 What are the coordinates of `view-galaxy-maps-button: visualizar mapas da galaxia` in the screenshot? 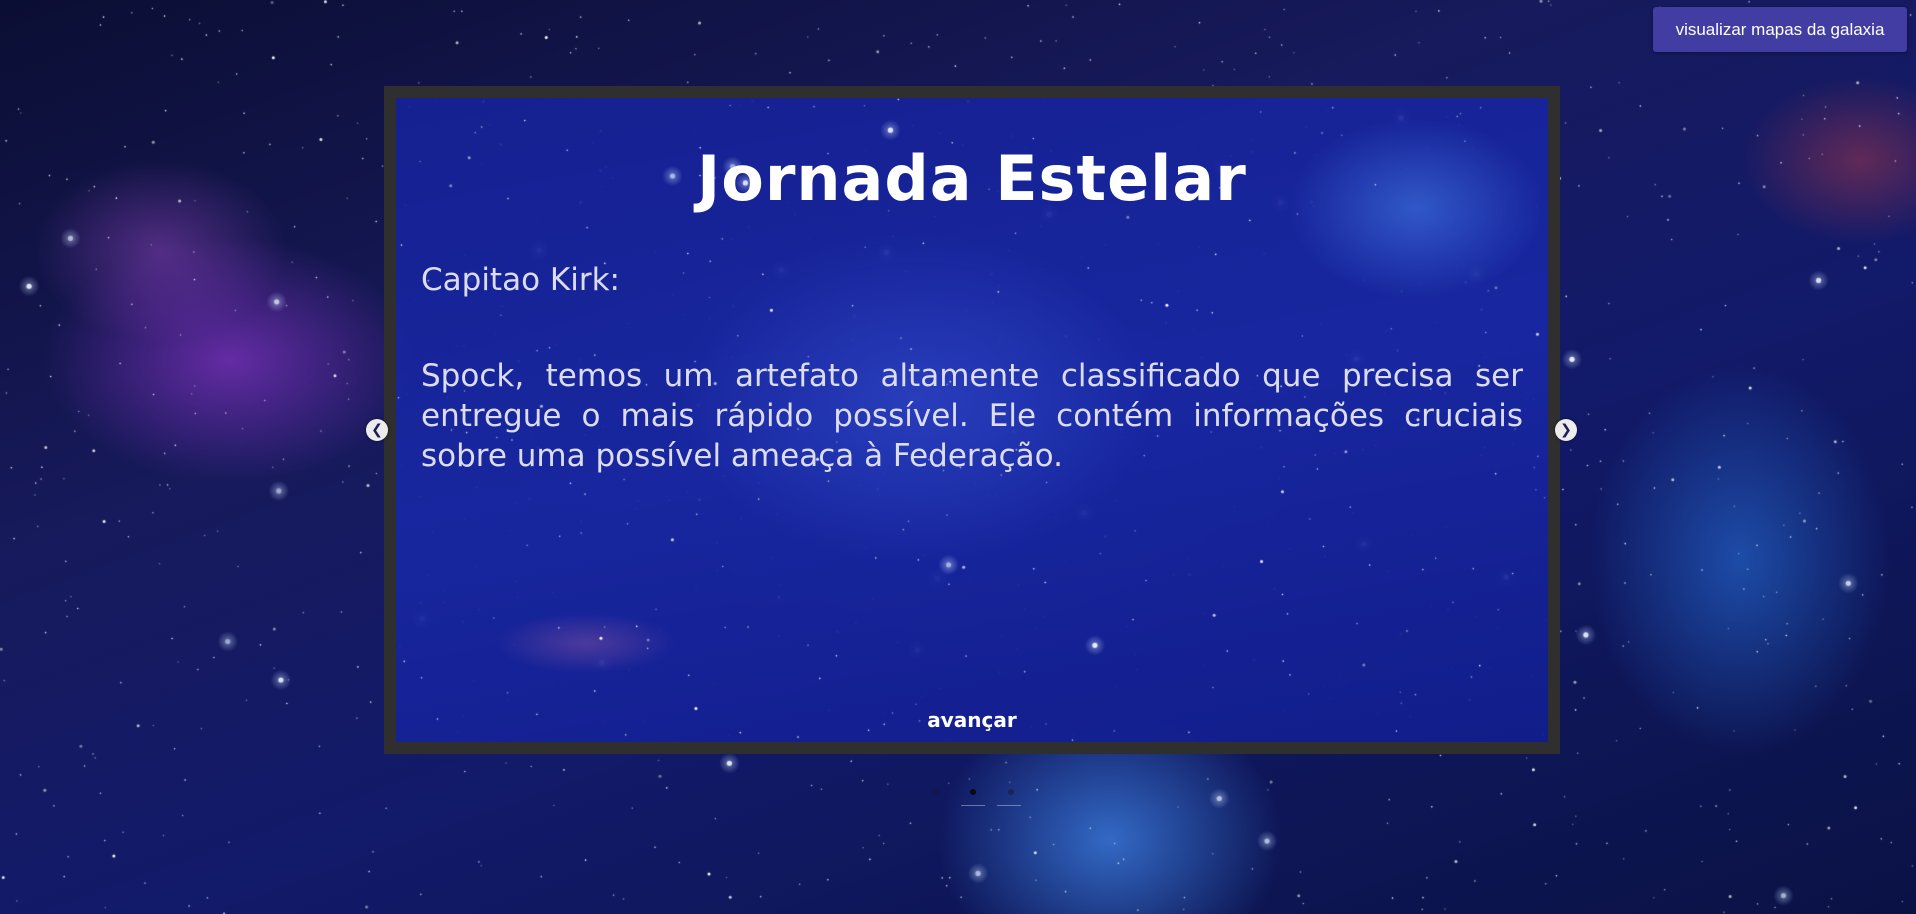 It's located at (1780, 29).